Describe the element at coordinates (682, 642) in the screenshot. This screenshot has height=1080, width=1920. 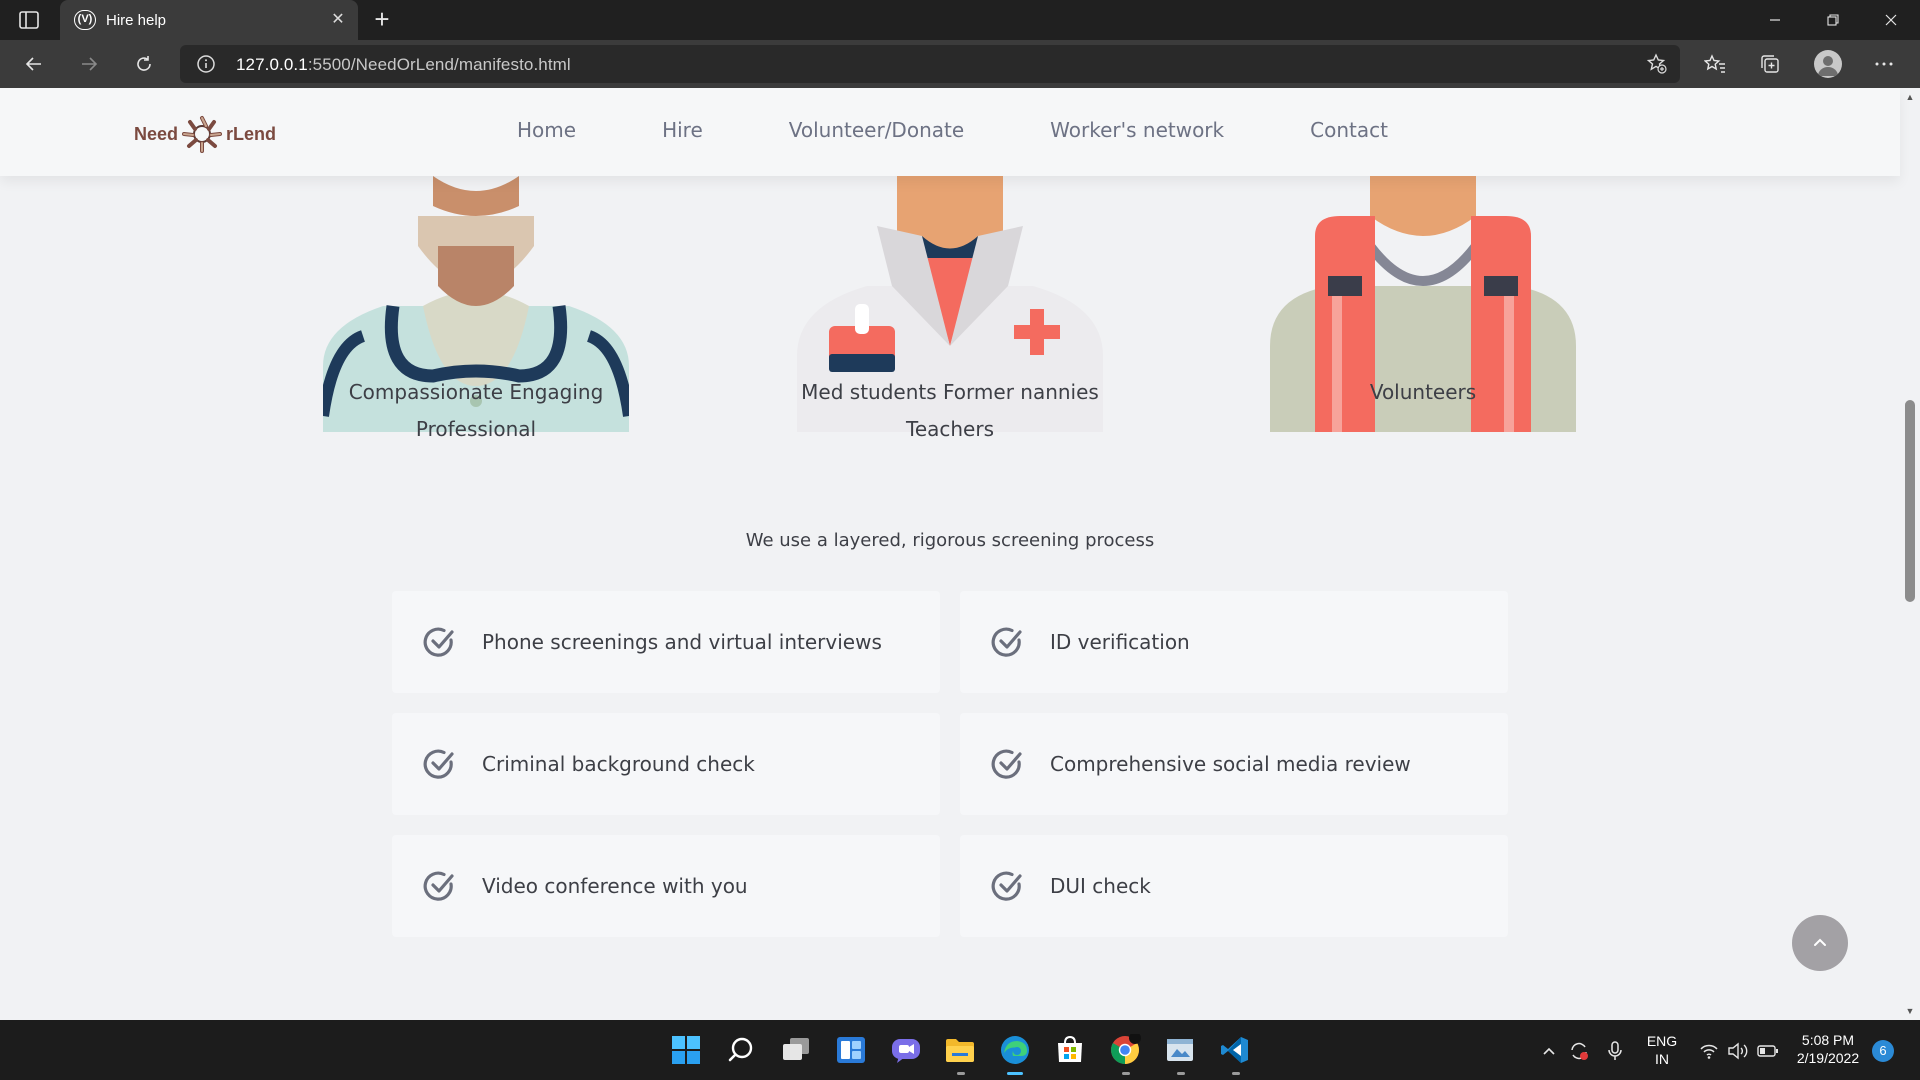
I see `screening-item-label: Phone screenings and virtual interviews` at that location.